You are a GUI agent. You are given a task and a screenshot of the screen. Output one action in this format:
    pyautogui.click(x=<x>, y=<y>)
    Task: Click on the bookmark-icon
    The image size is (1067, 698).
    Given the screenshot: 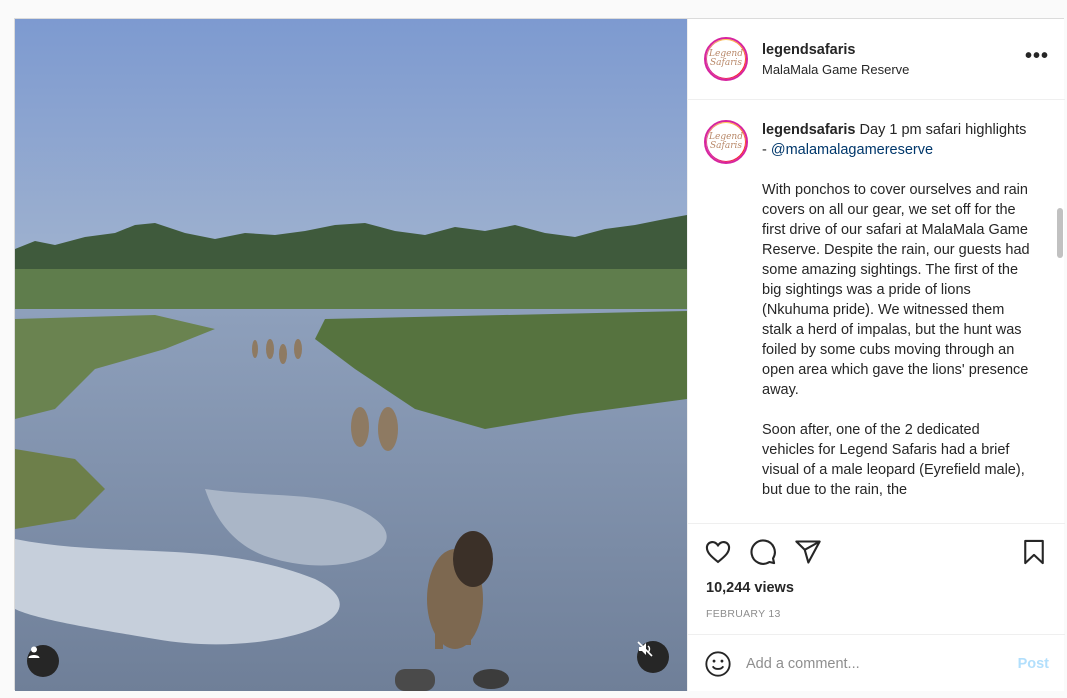 What is the action you would take?
    pyautogui.click(x=1034, y=554)
    